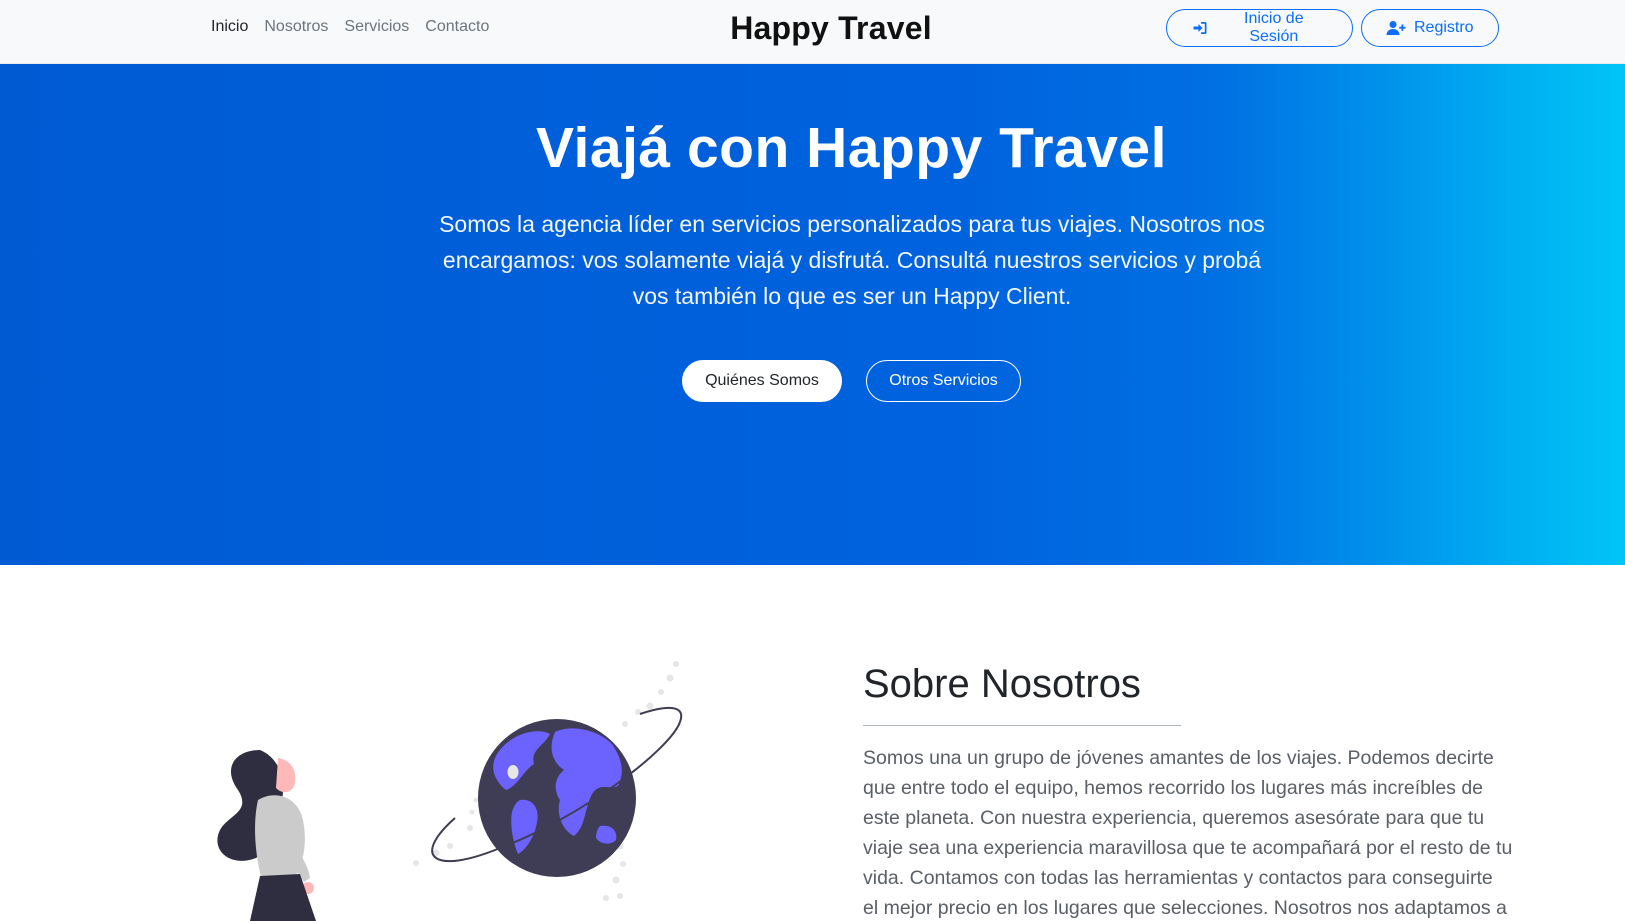 The height and width of the screenshot is (921, 1625). What do you see at coordinates (851, 381) in the screenshot?
I see `hero-buttons: Quiénes Somos Otros Servicios` at bounding box center [851, 381].